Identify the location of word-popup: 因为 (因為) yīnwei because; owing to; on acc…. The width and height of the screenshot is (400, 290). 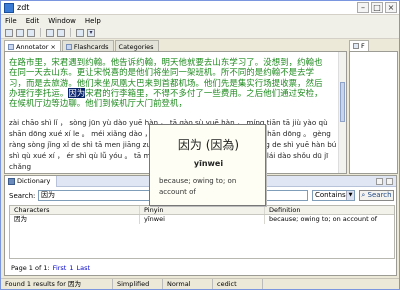
(207, 165).